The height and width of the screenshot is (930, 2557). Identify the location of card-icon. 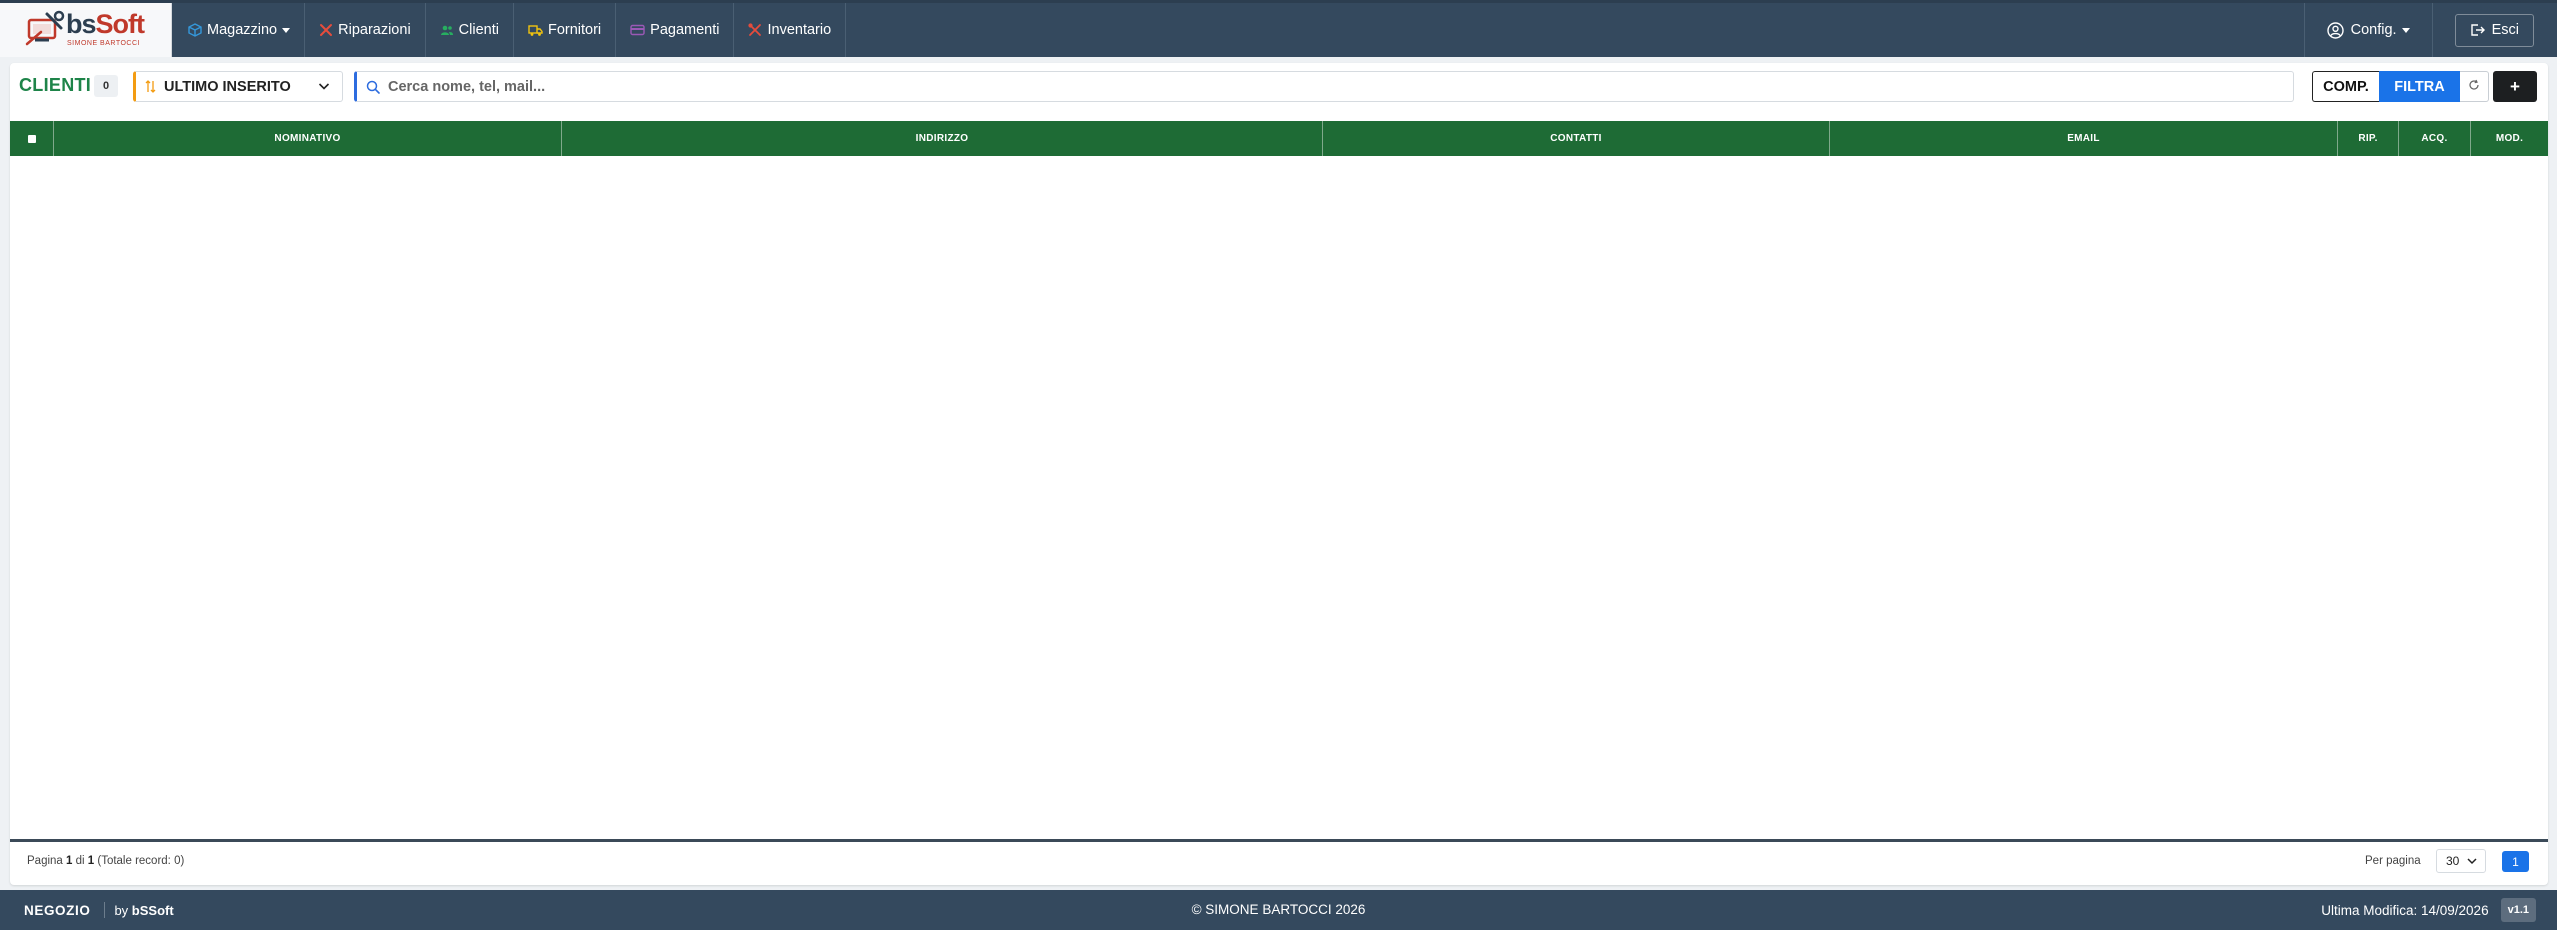
(637, 30).